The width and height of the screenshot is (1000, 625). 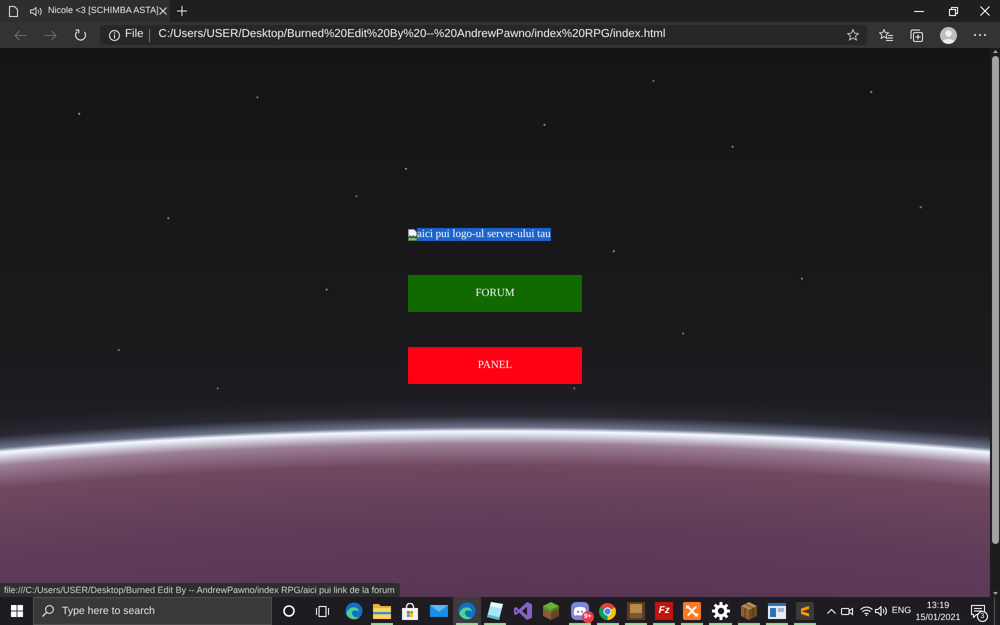 What do you see at coordinates (551, 611) in the screenshot?
I see `grass-block-icon` at bounding box center [551, 611].